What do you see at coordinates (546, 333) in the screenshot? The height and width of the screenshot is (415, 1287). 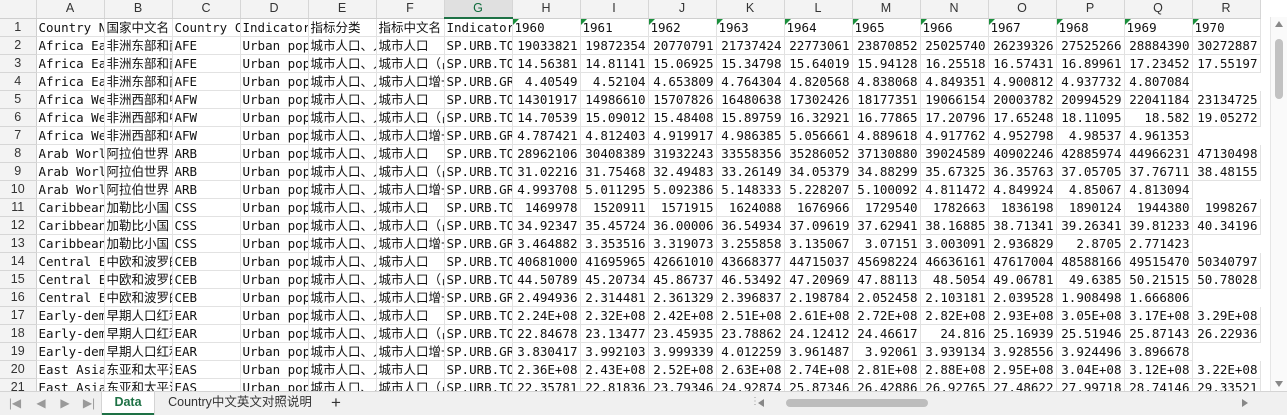 I see `cell: 22.84678` at bounding box center [546, 333].